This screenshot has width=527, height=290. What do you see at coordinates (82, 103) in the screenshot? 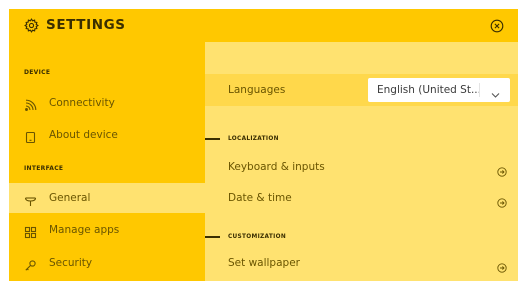
I see `sidebar-item-label: Connectivity` at bounding box center [82, 103].